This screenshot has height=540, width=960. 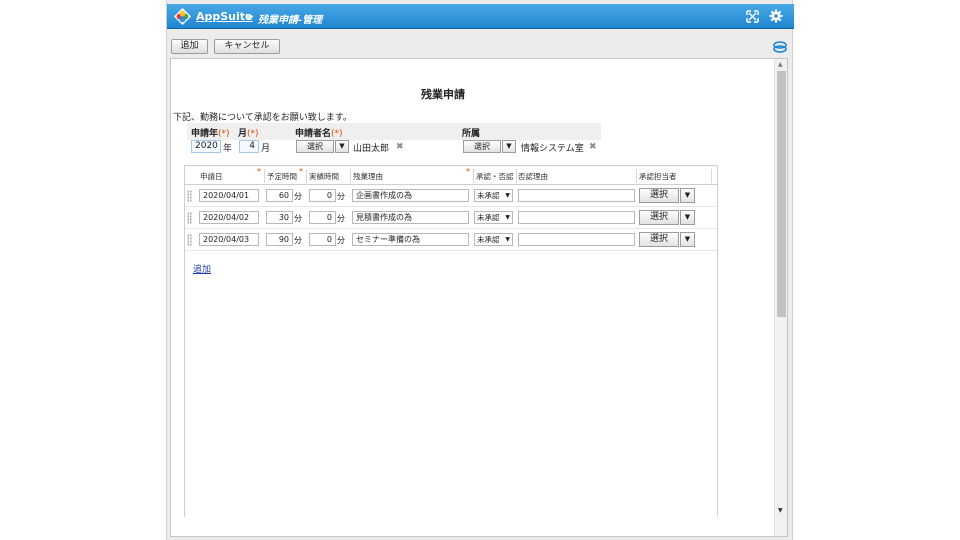 What do you see at coordinates (443, 94) in the screenshot?
I see `form-title: 残業申請` at bounding box center [443, 94].